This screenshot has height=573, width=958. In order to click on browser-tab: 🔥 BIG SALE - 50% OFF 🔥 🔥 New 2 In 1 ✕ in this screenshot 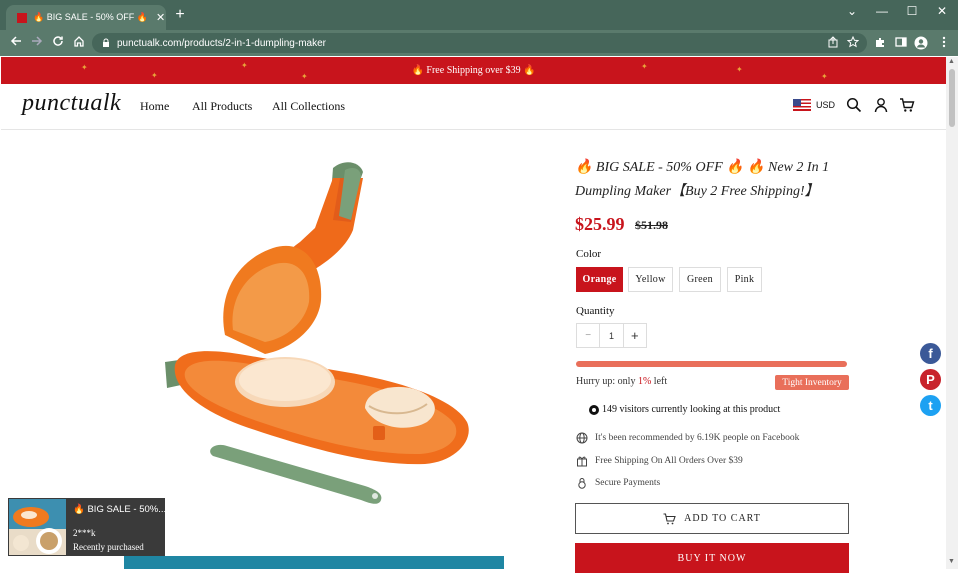, I will do `click(86, 17)`.